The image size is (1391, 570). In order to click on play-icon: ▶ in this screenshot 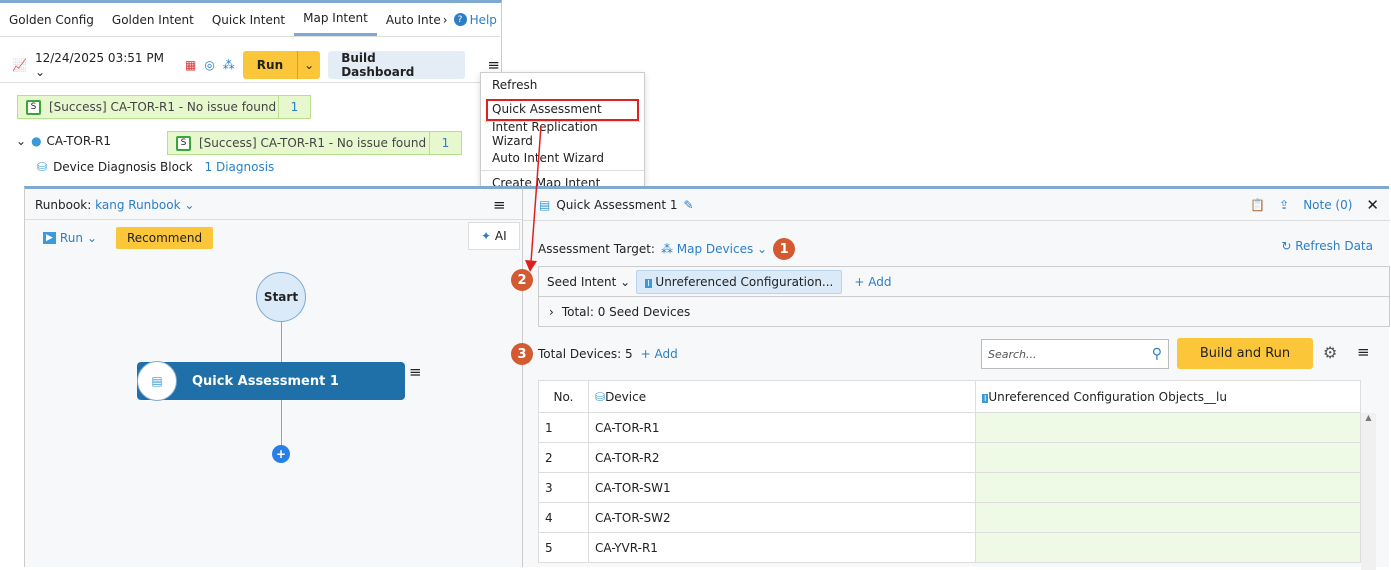, I will do `click(49, 238)`.